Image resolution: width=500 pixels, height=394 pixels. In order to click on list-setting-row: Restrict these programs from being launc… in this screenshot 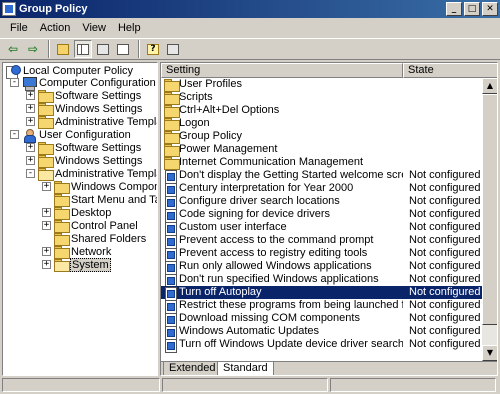, I will do `click(321, 306)`.